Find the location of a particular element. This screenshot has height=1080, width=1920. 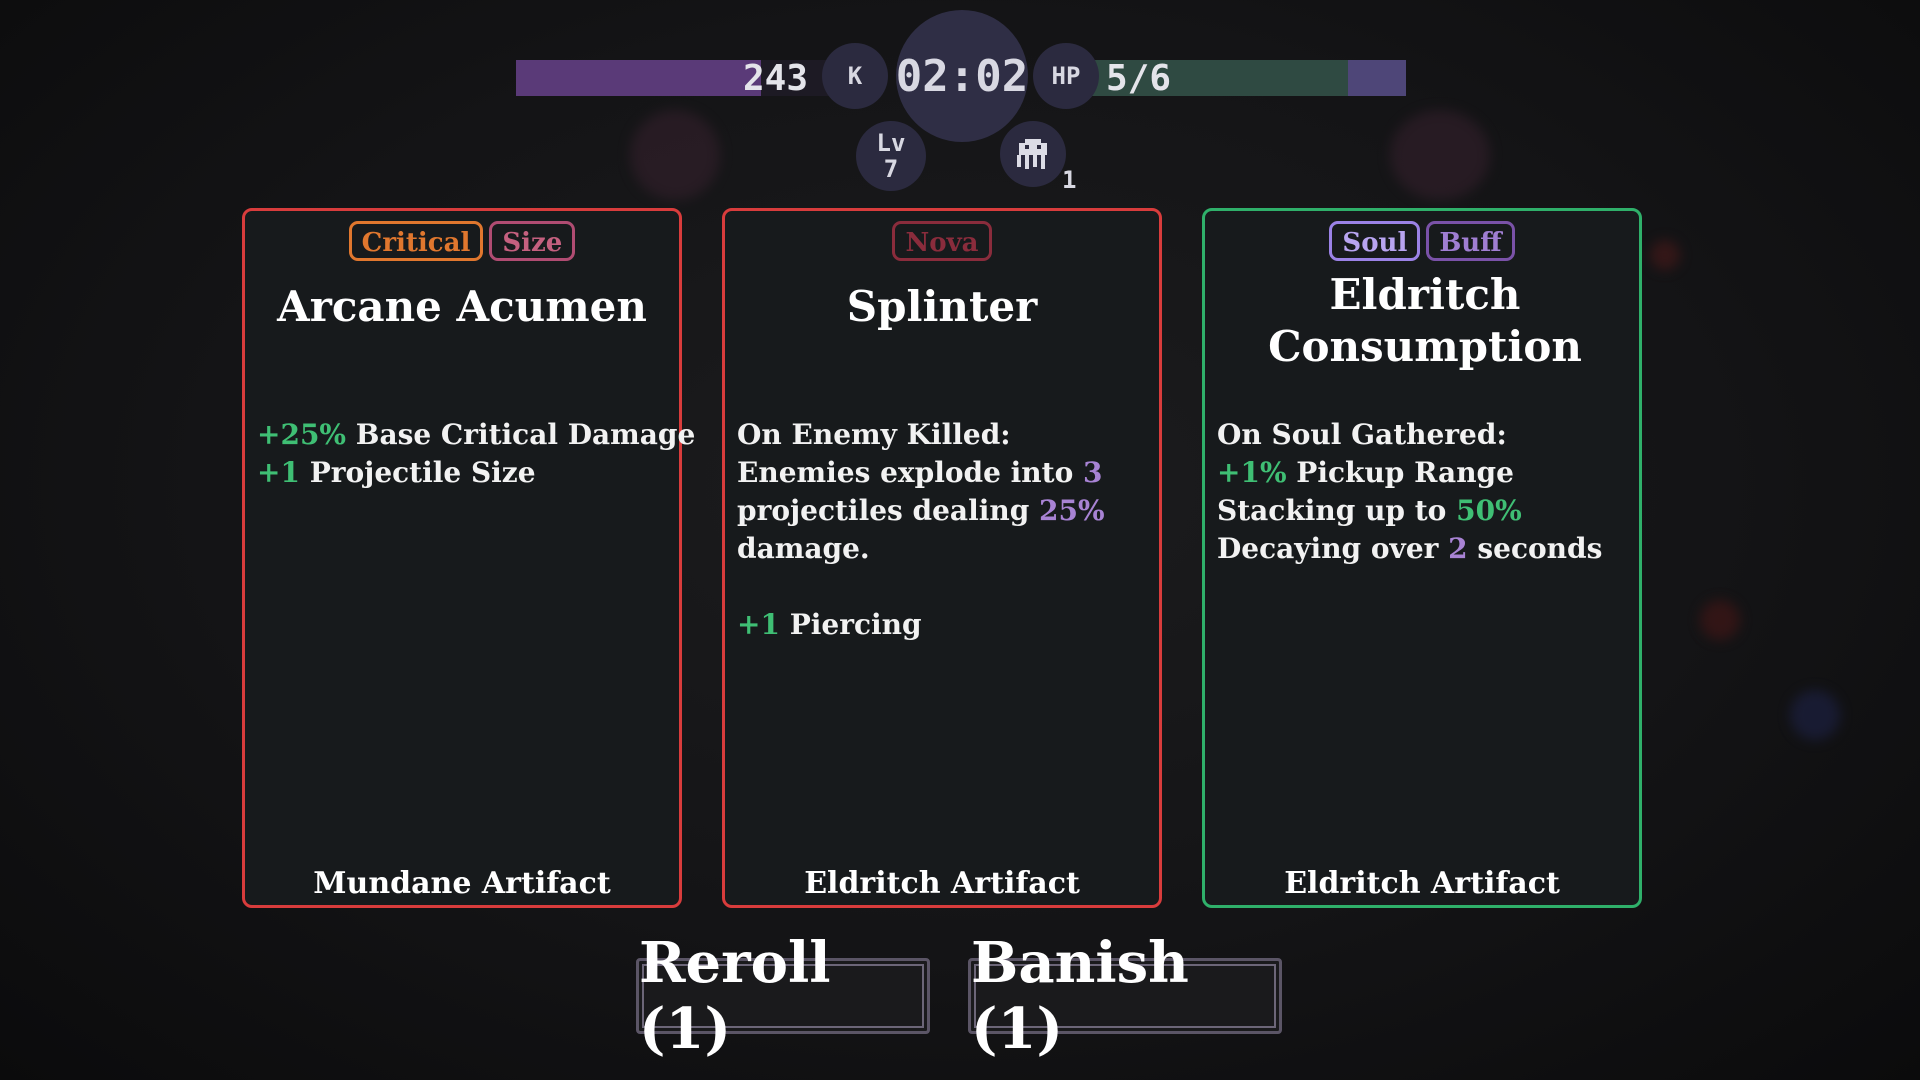

xp-bar: 243 is located at coordinates (673, 78).